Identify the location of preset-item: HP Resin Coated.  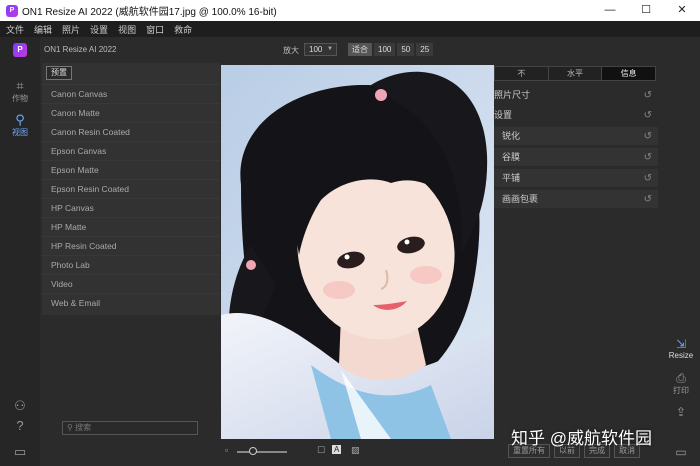
(131, 245).